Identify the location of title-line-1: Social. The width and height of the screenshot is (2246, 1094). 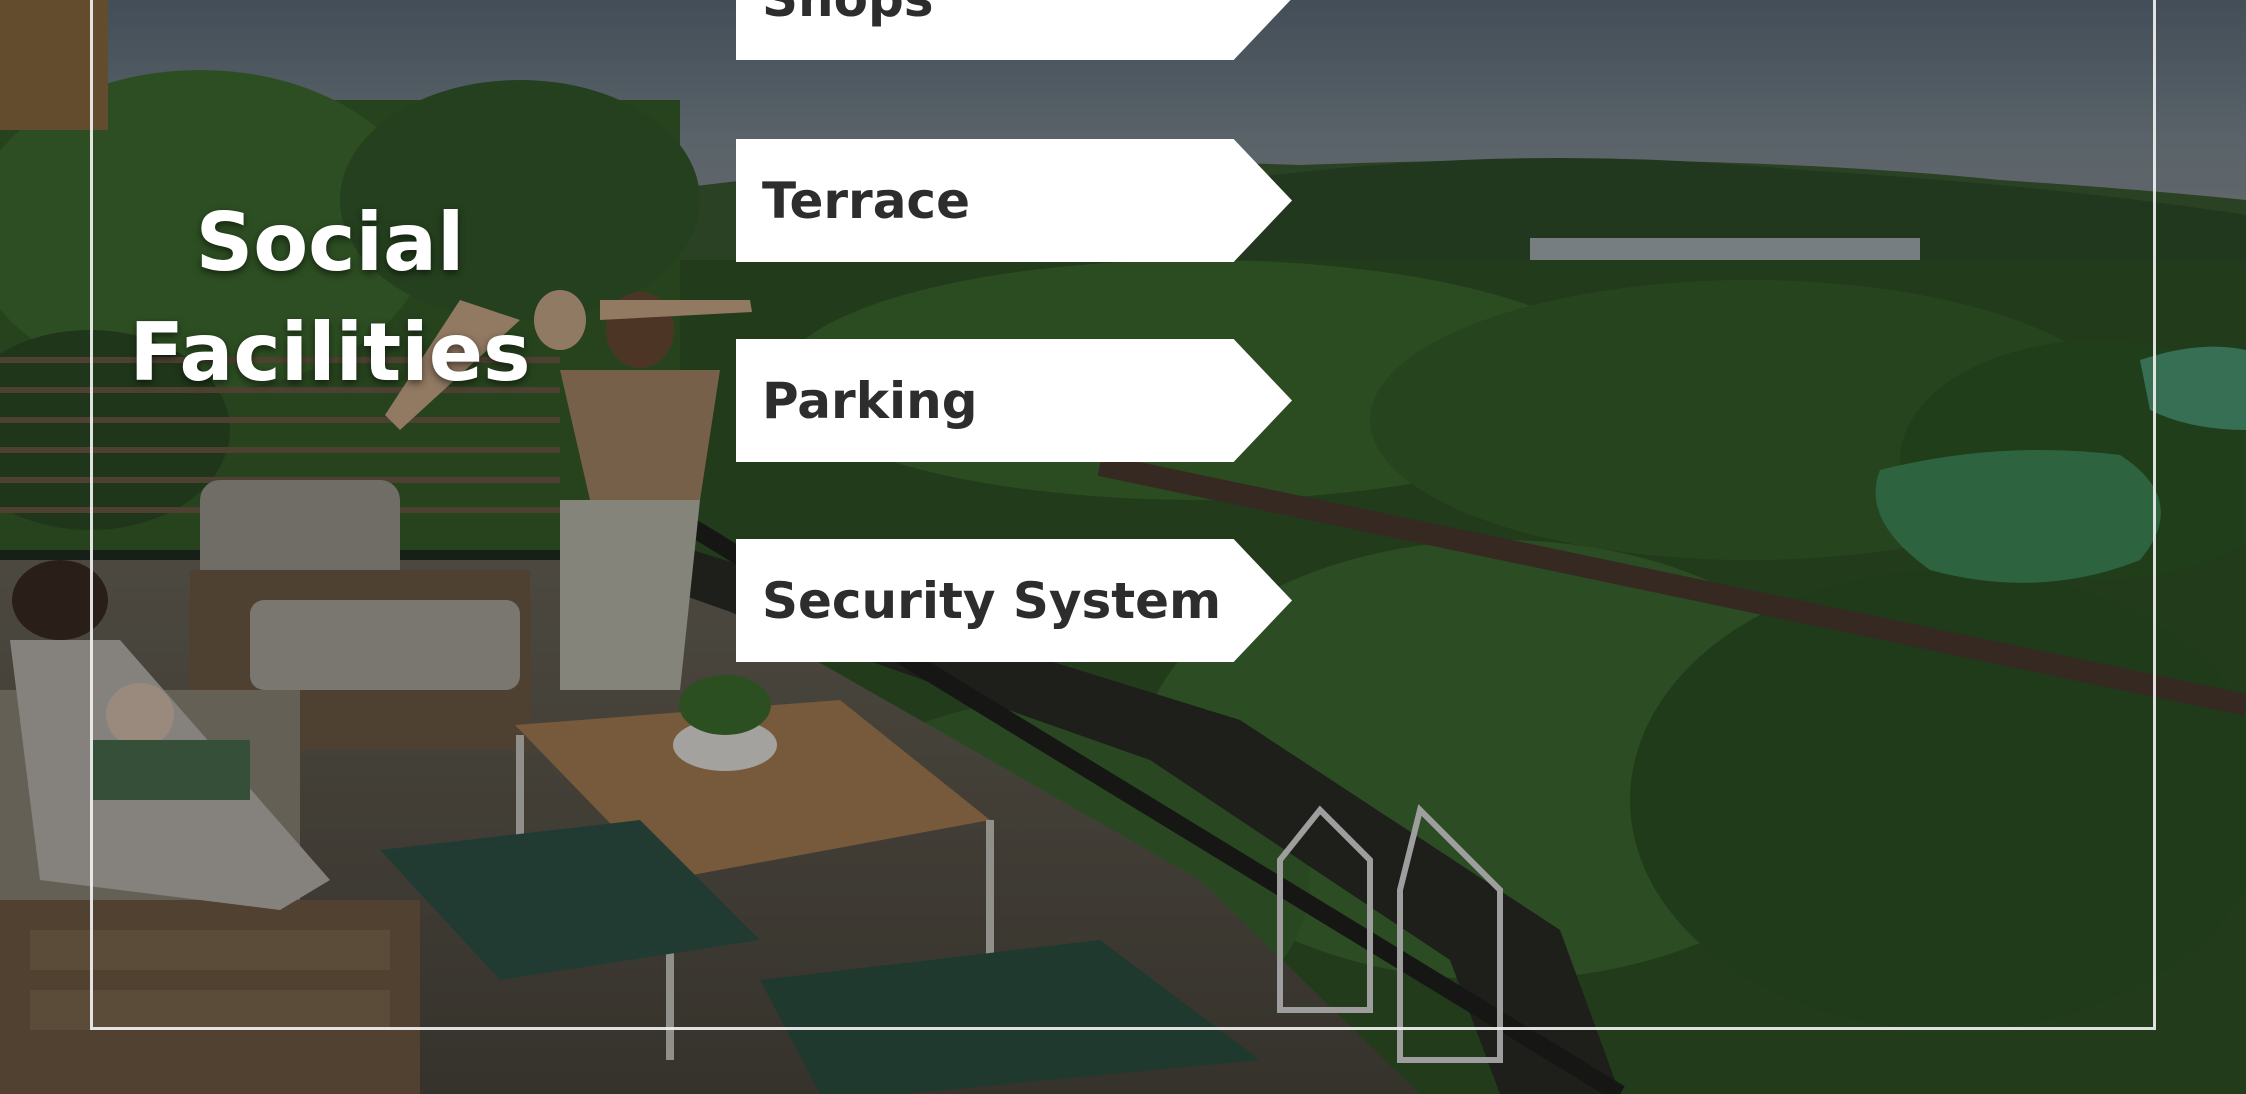
(330, 242).